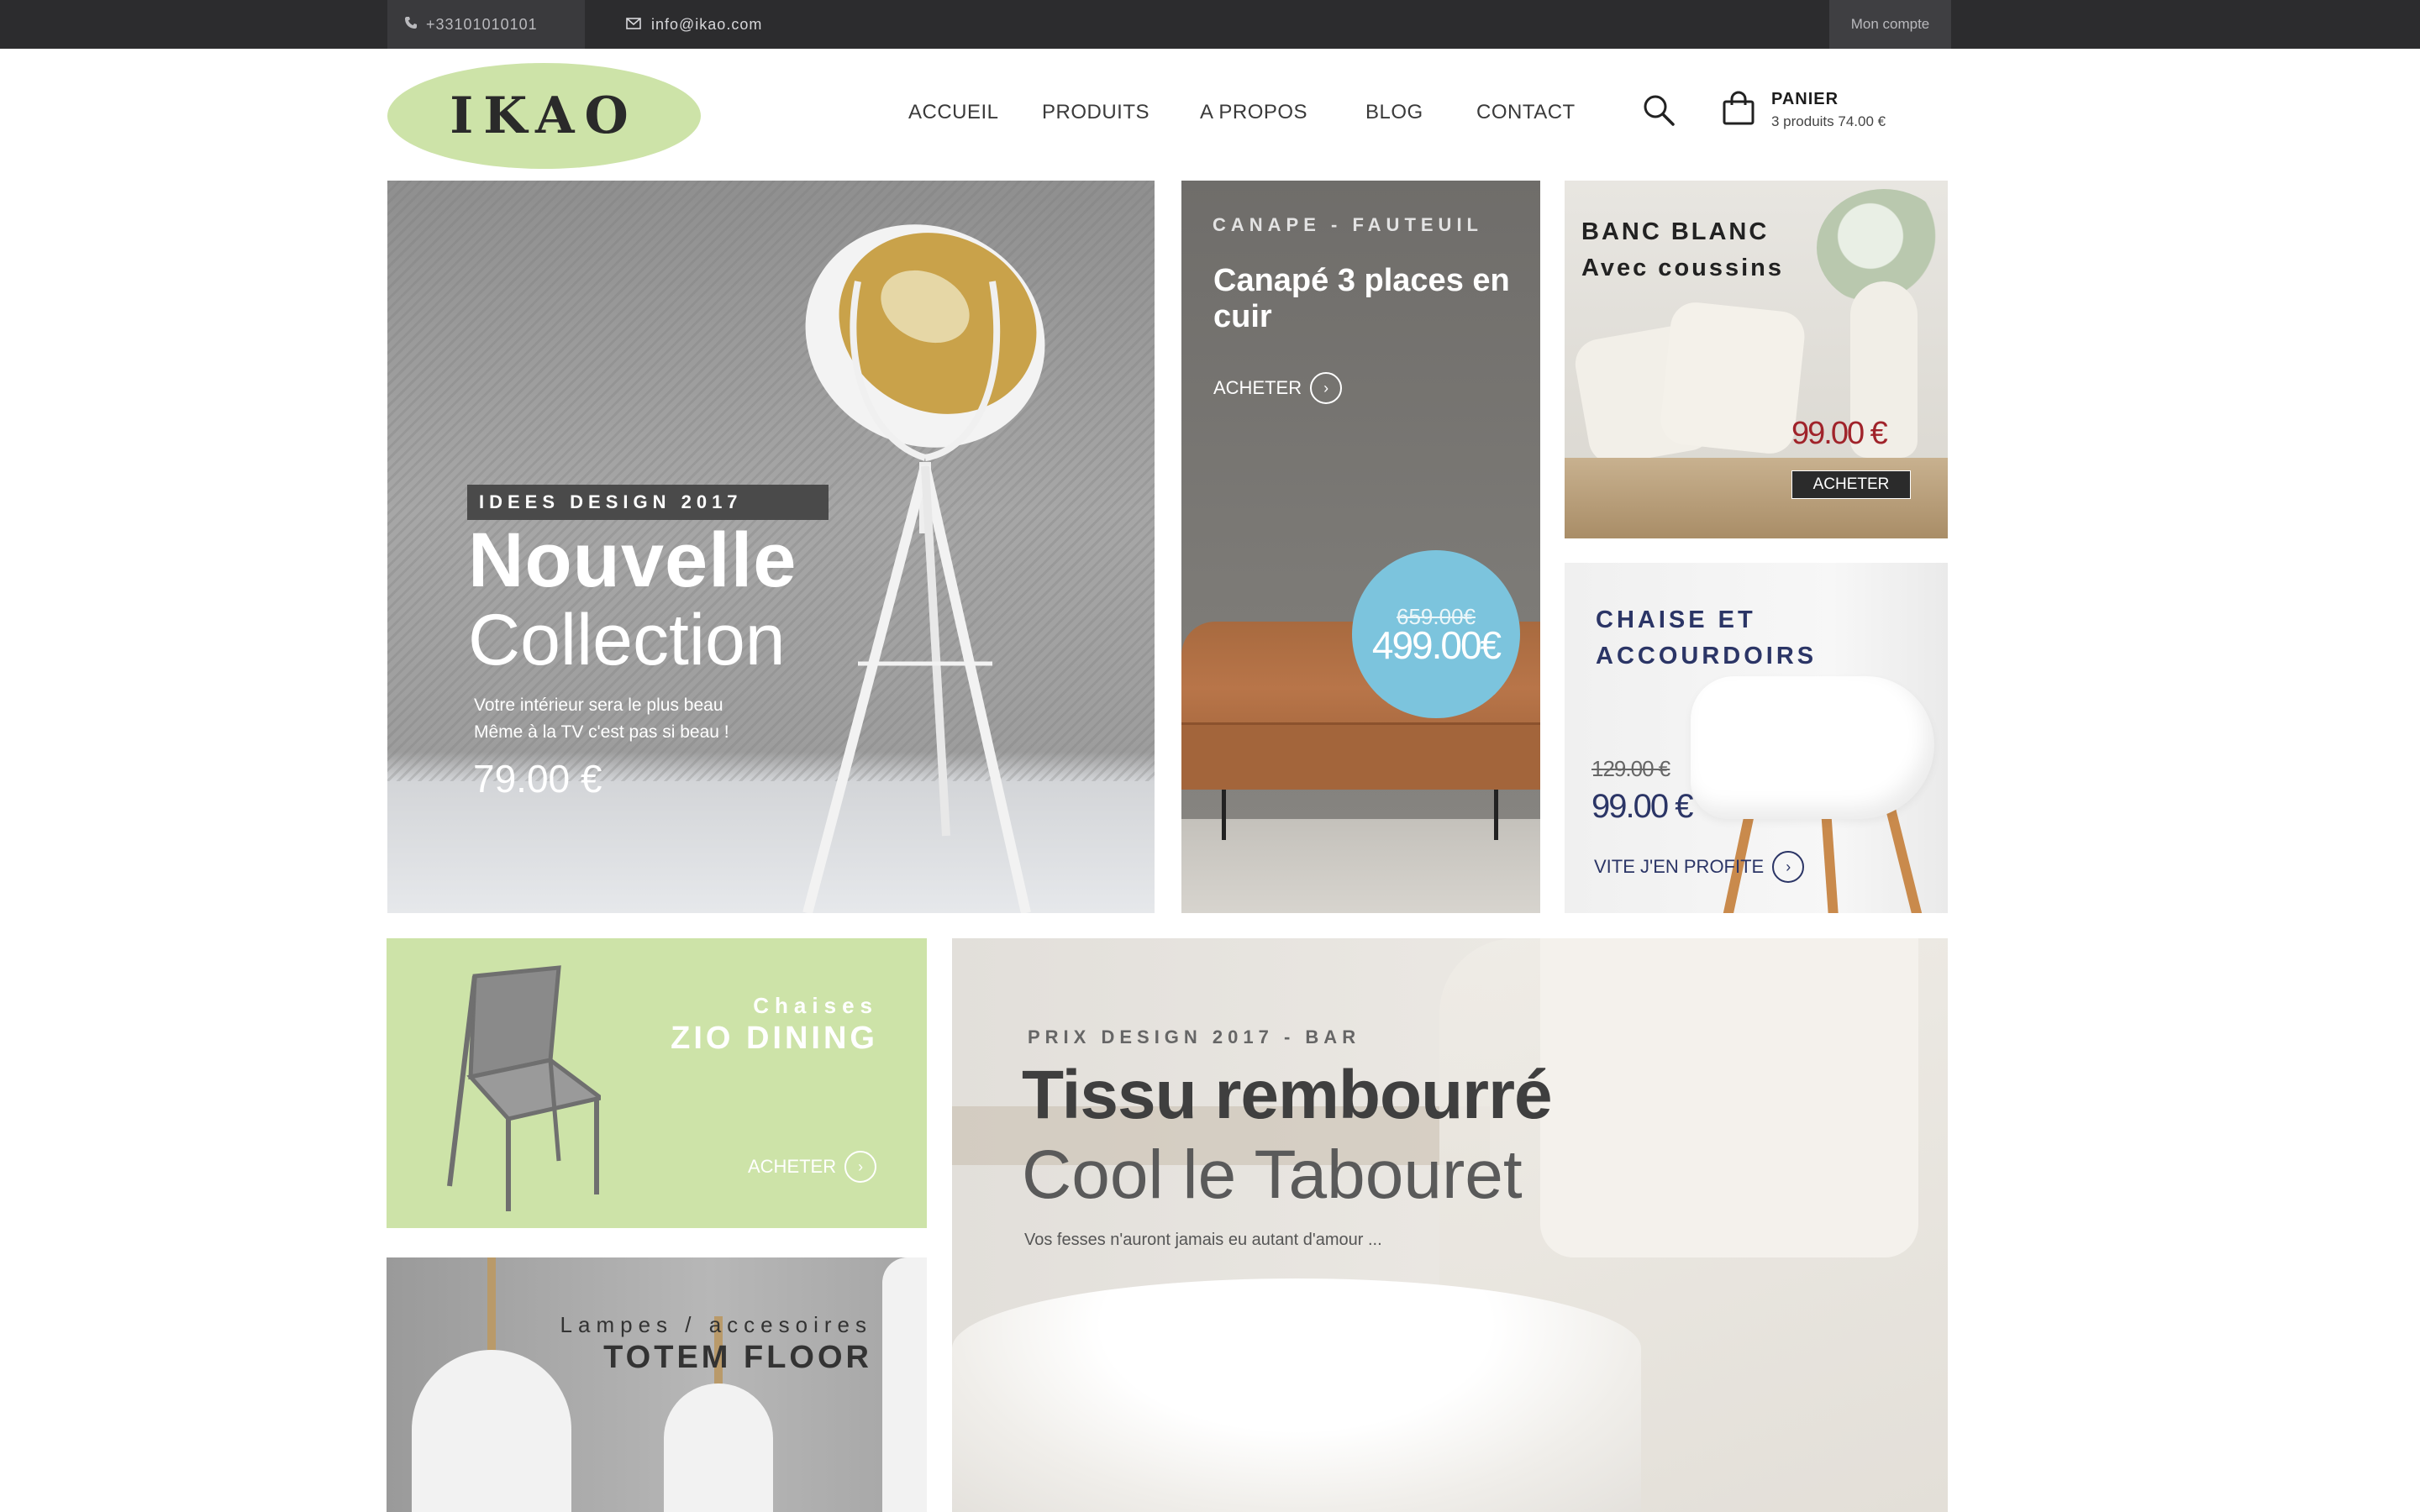  I want to click on sofa-buy-label: ACHETER, so click(1257, 387).